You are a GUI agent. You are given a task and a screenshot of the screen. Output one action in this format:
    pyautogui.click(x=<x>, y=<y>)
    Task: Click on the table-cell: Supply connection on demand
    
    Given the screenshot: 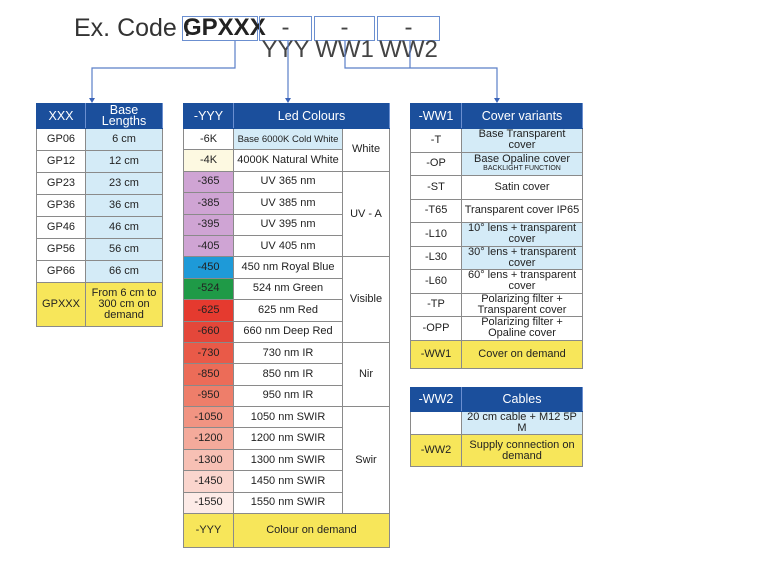 What is the action you would take?
    pyautogui.click(x=522, y=450)
    